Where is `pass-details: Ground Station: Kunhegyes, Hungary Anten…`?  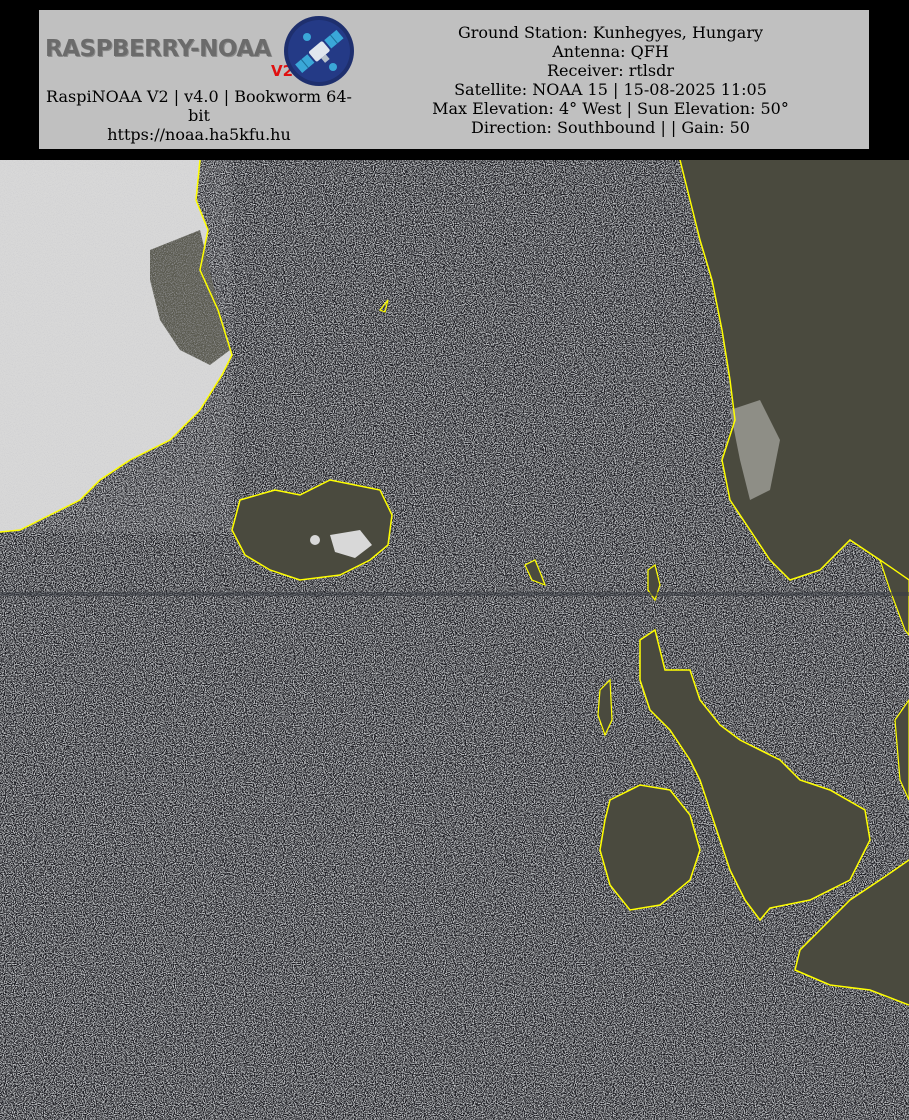
pass-details: Ground Station: Kunhegyes, Hungary Anten… is located at coordinates (610, 80).